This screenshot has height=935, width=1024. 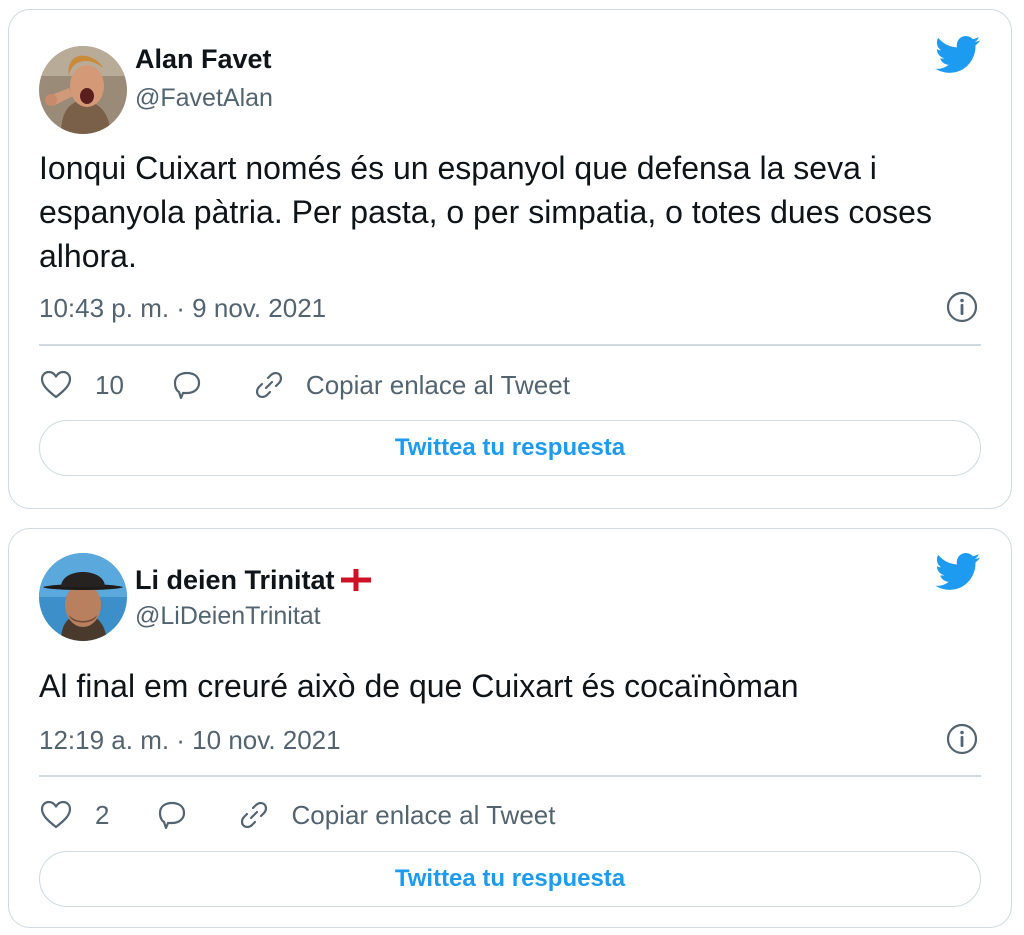 What do you see at coordinates (182, 308) in the screenshot?
I see `tweet-timestamp: 10:43 p. m. · 9 nov. 2021` at bounding box center [182, 308].